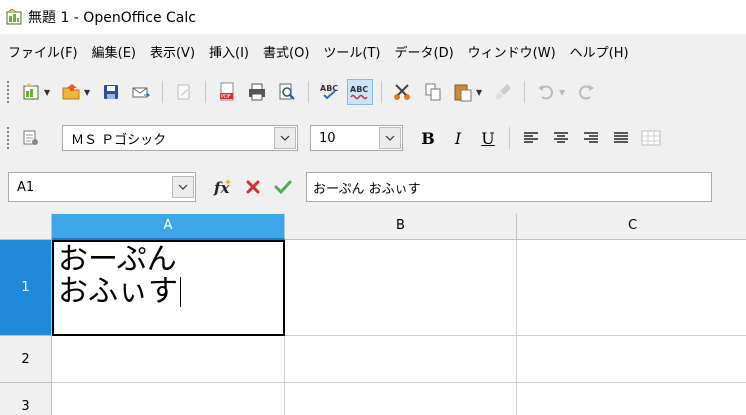 This screenshot has height=415, width=746. What do you see at coordinates (356, 138) in the screenshot?
I see `font-size-combo: 10` at bounding box center [356, 138].